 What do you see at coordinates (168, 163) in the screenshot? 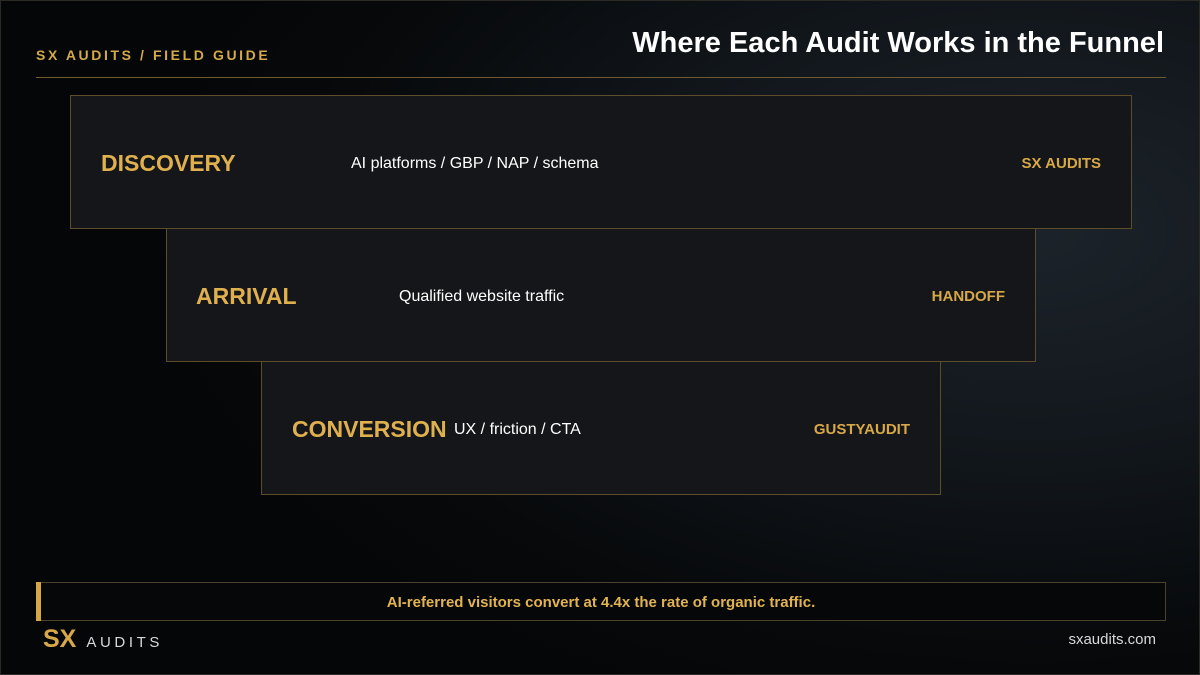
I see `stage-name: DISCOVERY` at bounding box center [168, 163].